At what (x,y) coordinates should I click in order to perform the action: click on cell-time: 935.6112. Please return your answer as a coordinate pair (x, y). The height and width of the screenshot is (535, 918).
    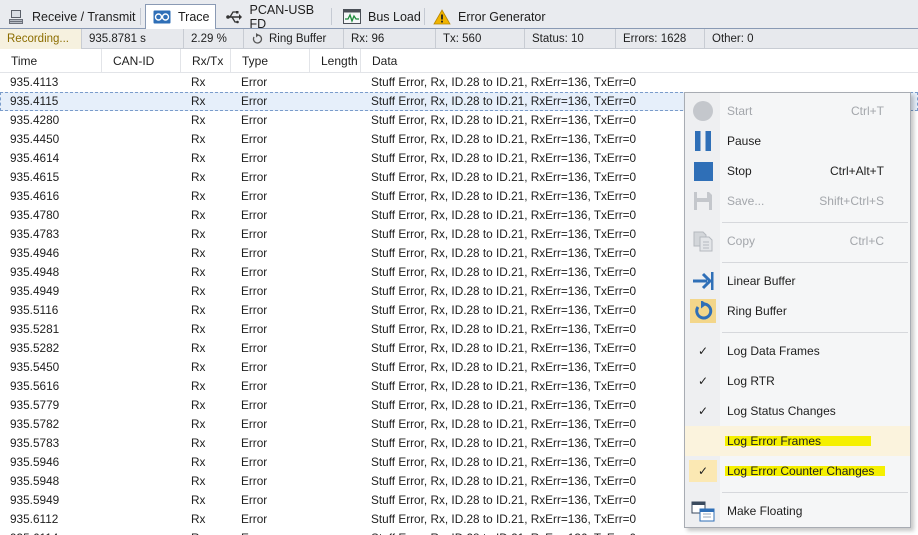
    Looking at the image, I should click on (34, 519).